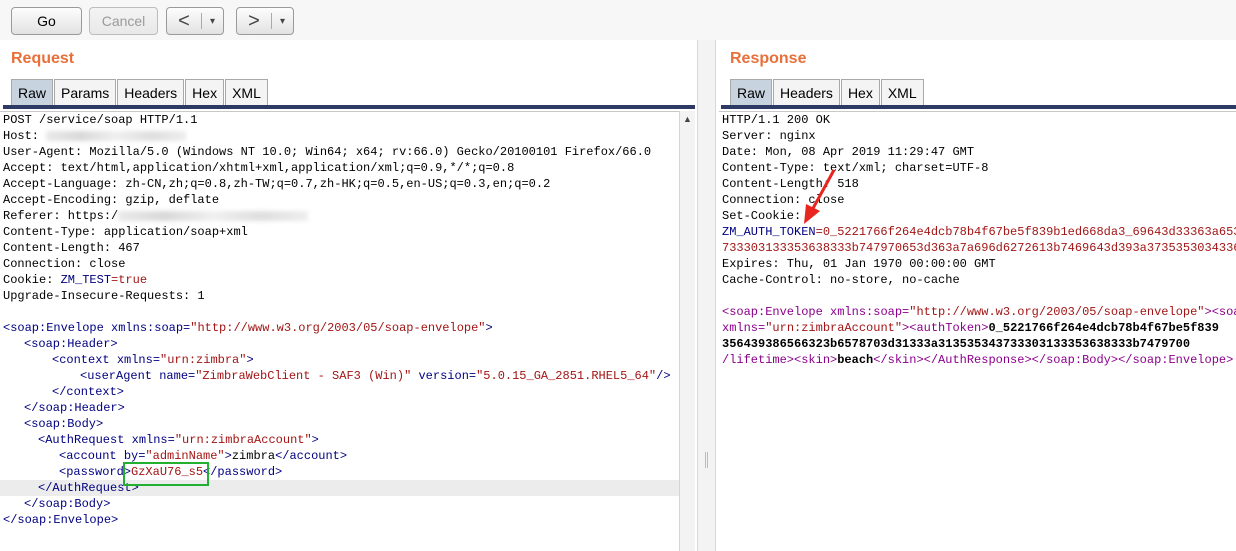 Image resolution: width=1236 pixels, height=551 pixels. What do you see at coordinates (254, 21) in the screenshot?
I see `forward-arrow-icon: >` at bounding box center [254, 21].